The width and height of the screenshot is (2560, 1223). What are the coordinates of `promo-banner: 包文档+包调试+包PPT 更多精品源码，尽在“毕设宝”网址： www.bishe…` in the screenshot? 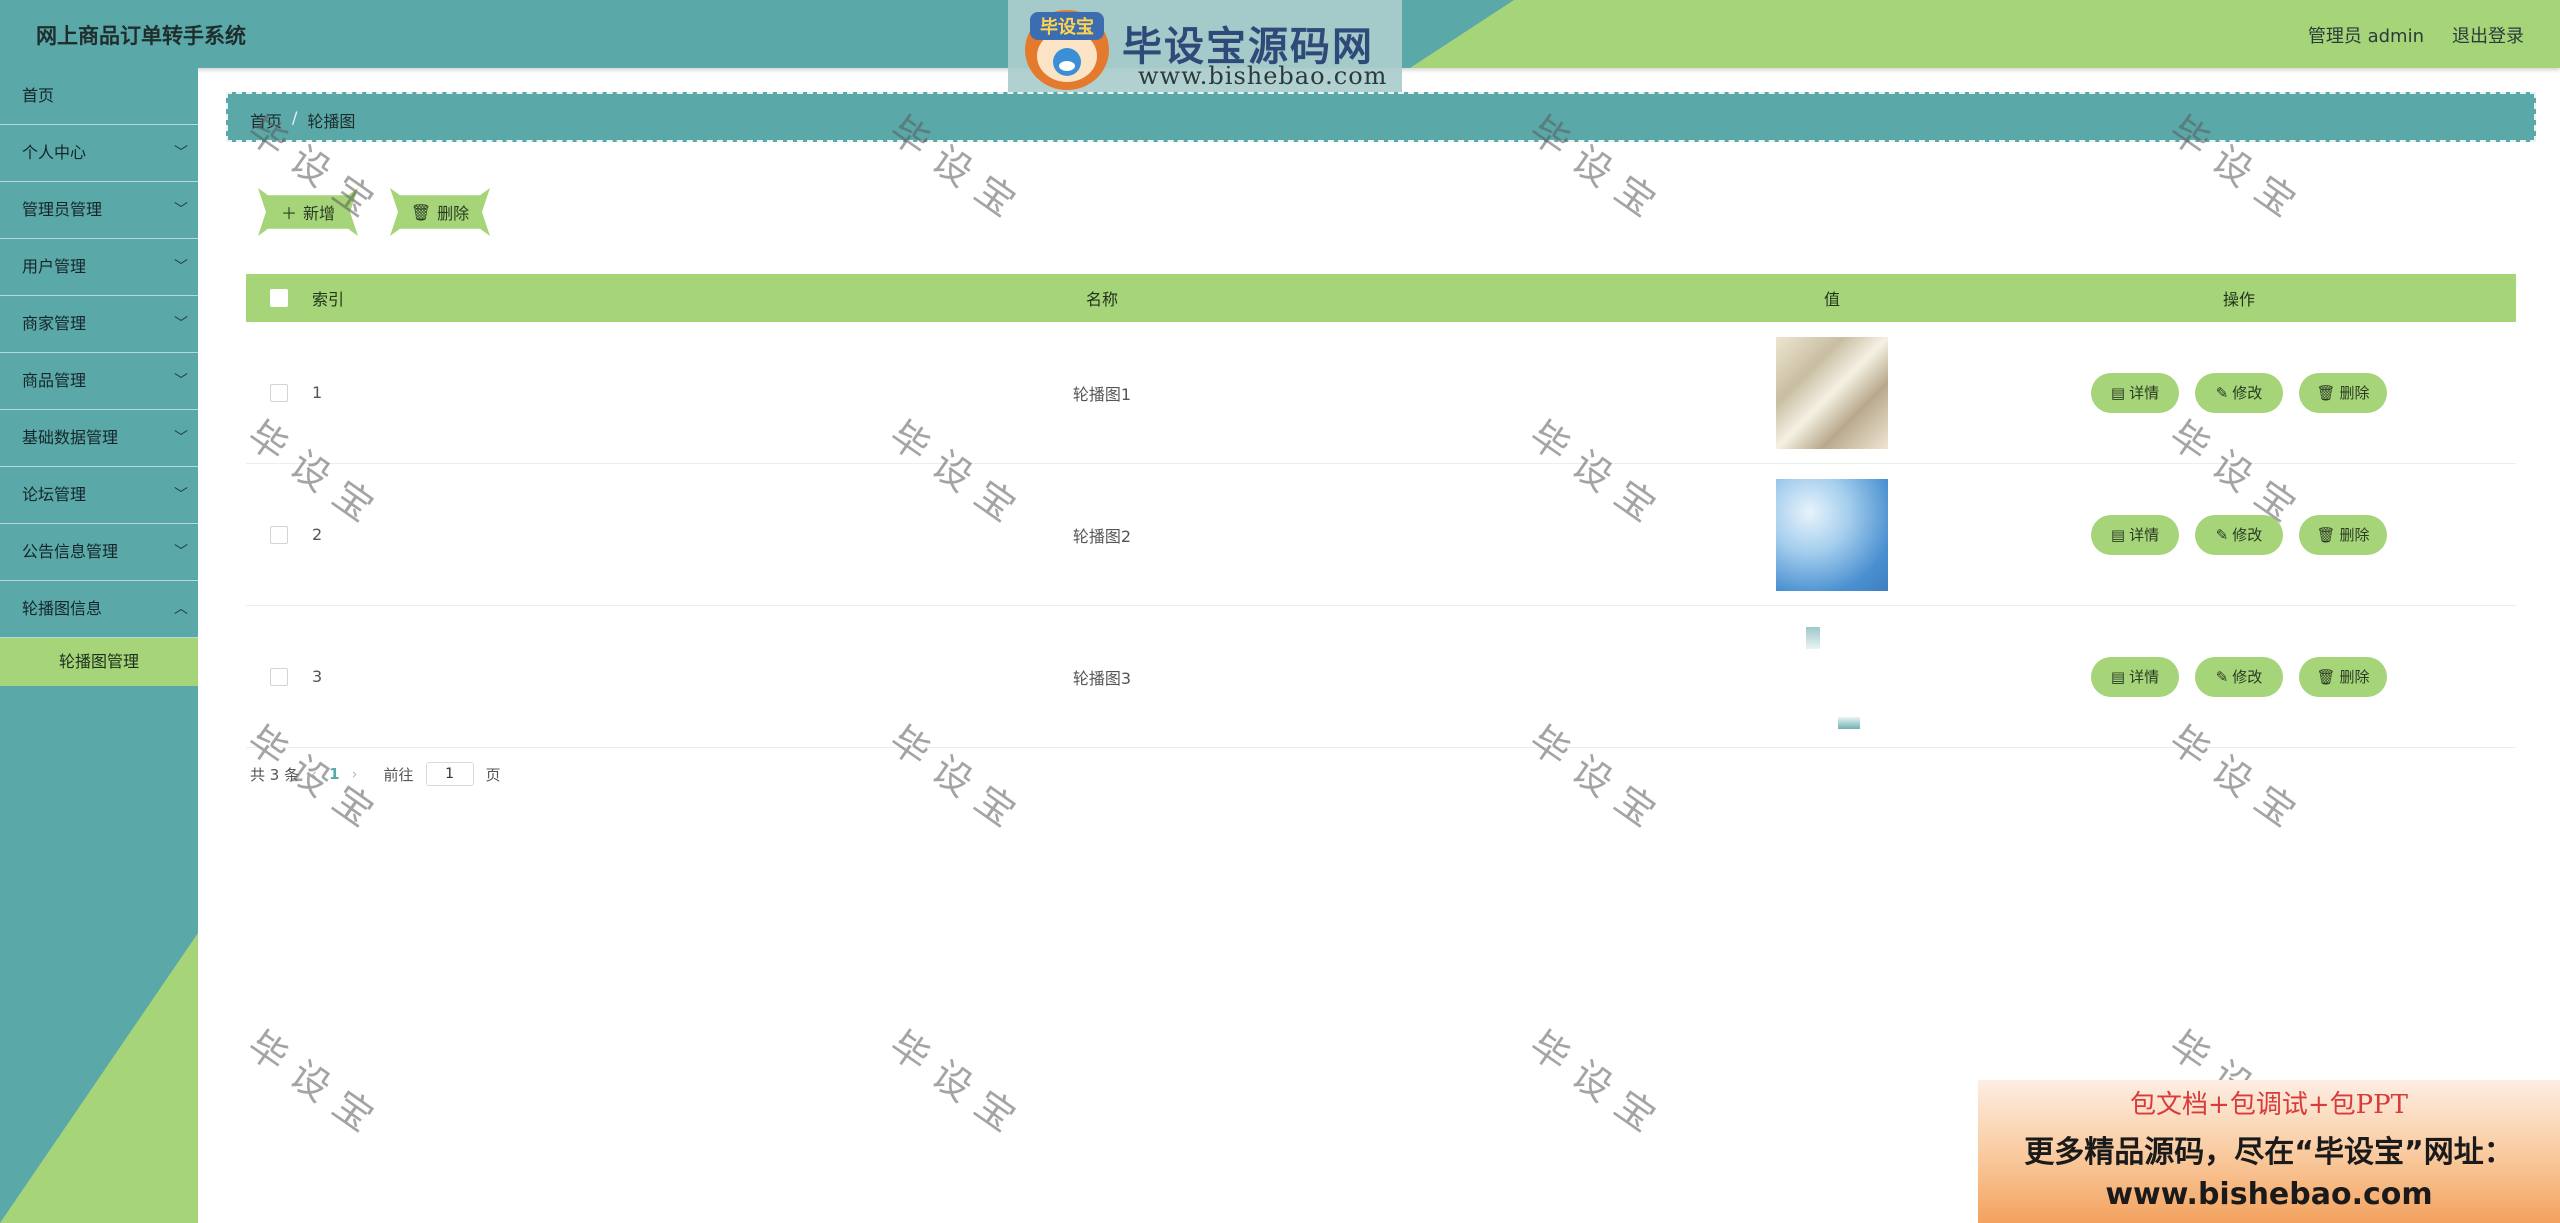 It's located at (2269, 1151).